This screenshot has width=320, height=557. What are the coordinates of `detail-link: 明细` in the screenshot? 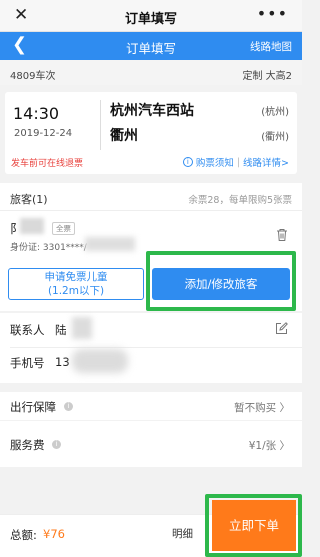 It's located at (182, 533).